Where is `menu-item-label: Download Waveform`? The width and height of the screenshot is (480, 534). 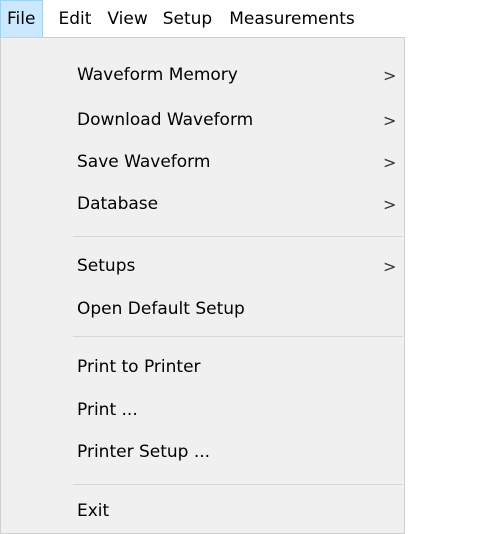
menu-item-label: Download Waveform is located at coordinates (165, 120).